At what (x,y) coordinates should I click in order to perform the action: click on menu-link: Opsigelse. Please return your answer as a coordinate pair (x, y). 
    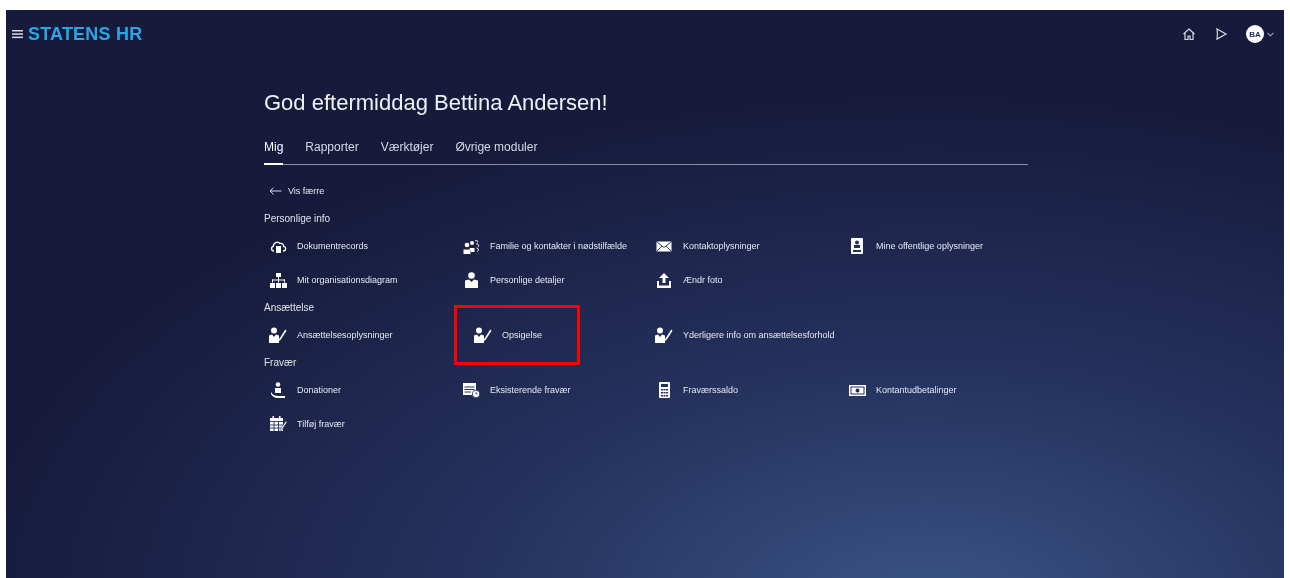
    Looking at the image, I should click on (517, 335).